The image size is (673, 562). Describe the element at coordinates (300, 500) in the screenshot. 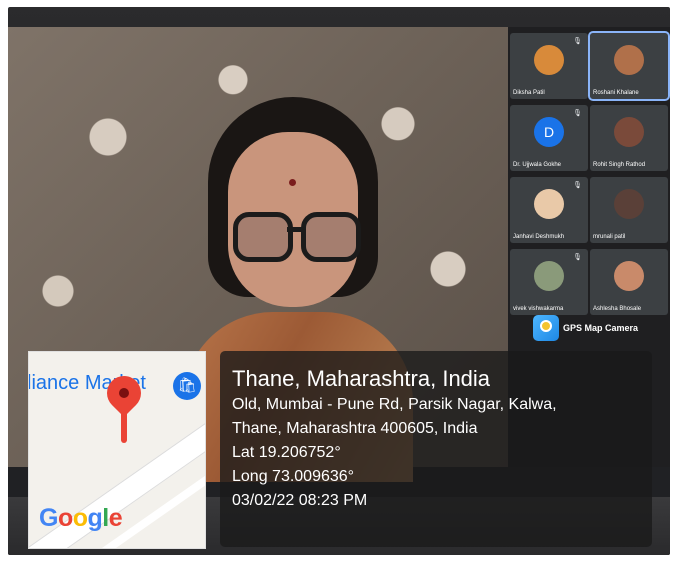

I see `timestamp: 03/02/22 08:23 PM` at that location.